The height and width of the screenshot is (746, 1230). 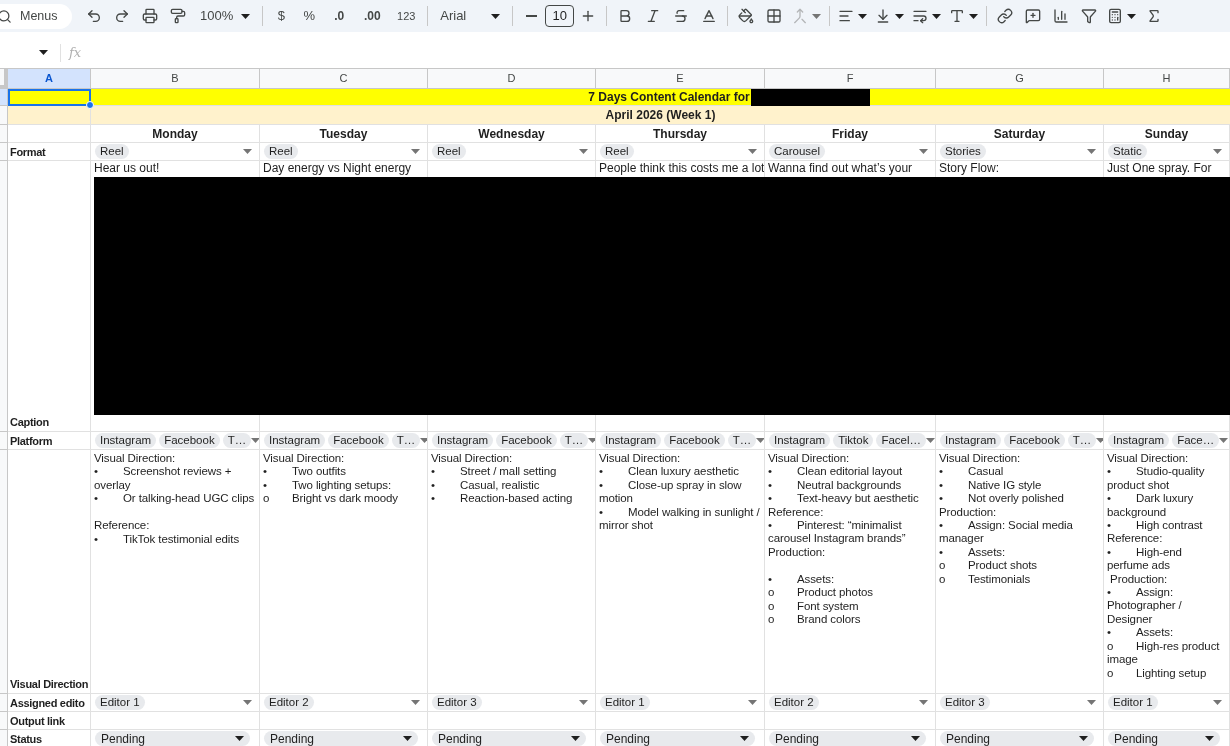 I want to click on format-chip: Reel, so click(x=449, y=151).